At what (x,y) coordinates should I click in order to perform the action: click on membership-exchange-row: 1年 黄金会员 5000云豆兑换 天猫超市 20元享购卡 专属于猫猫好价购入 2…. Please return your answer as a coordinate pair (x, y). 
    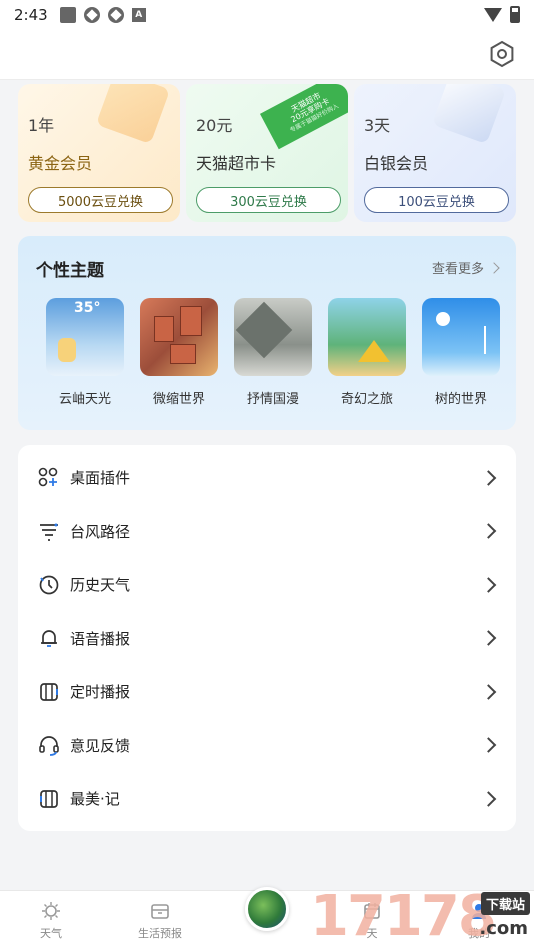
    Looking at the image, I should click on (267, 153).